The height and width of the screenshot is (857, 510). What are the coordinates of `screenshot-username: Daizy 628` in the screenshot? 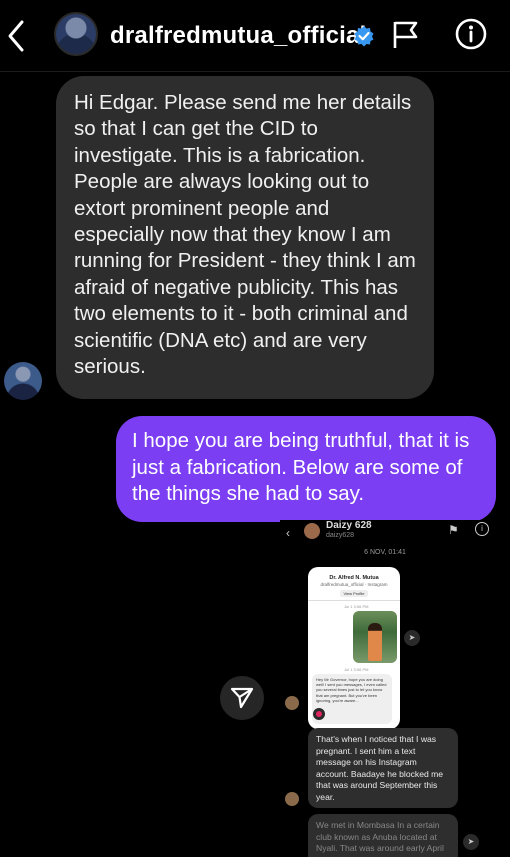 It's located at (349, 525).